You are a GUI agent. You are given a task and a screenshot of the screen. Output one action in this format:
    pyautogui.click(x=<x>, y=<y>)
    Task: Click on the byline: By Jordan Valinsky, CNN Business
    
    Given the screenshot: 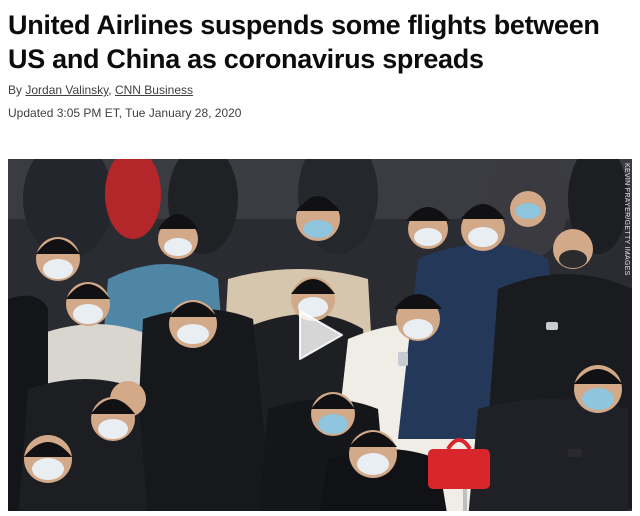 What is the action you would take?
    pyautogui.click(x=100, y=90)
    